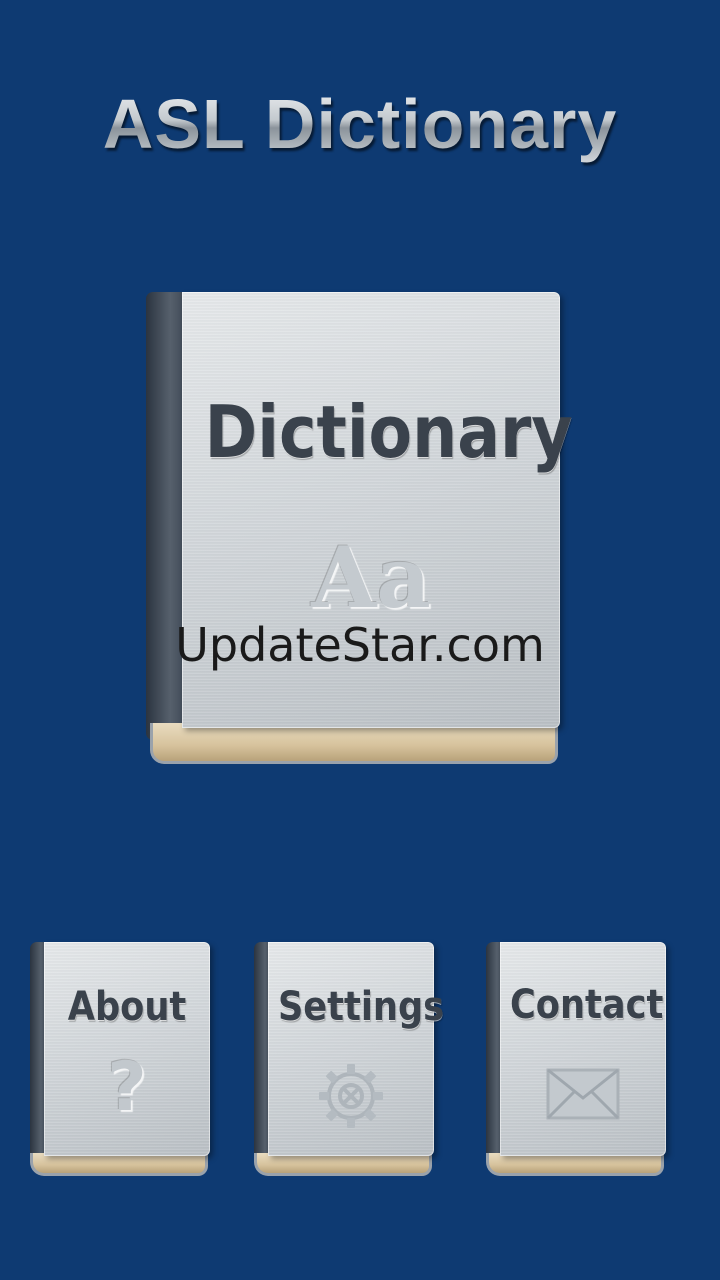 The width and height of the screenshot is (720, 1280). I want to click on settings-label: Settings, so click(361, 1007).